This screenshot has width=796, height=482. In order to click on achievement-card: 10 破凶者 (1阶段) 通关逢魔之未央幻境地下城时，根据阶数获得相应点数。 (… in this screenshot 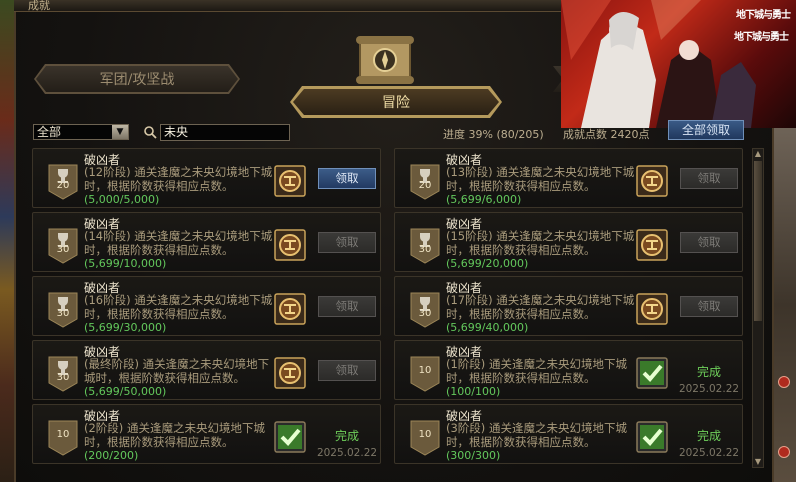, I will do `click(568, 370)`.